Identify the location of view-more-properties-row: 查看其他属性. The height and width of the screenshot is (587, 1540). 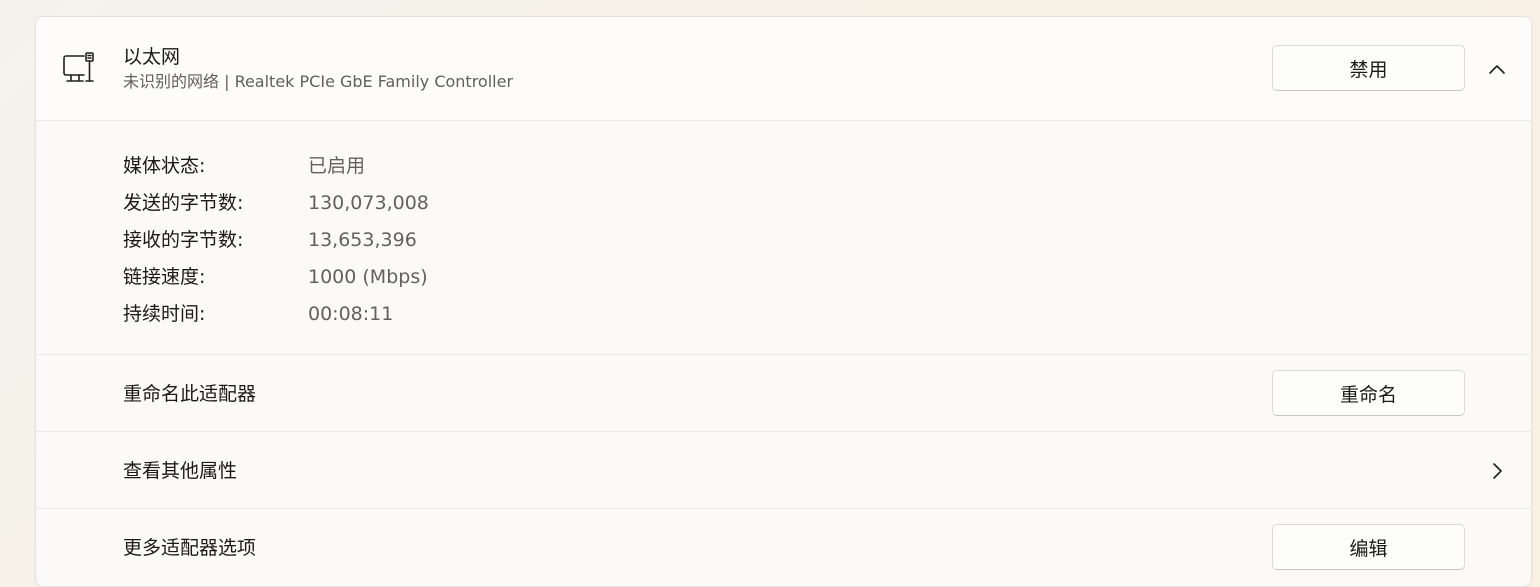
(783, 470).